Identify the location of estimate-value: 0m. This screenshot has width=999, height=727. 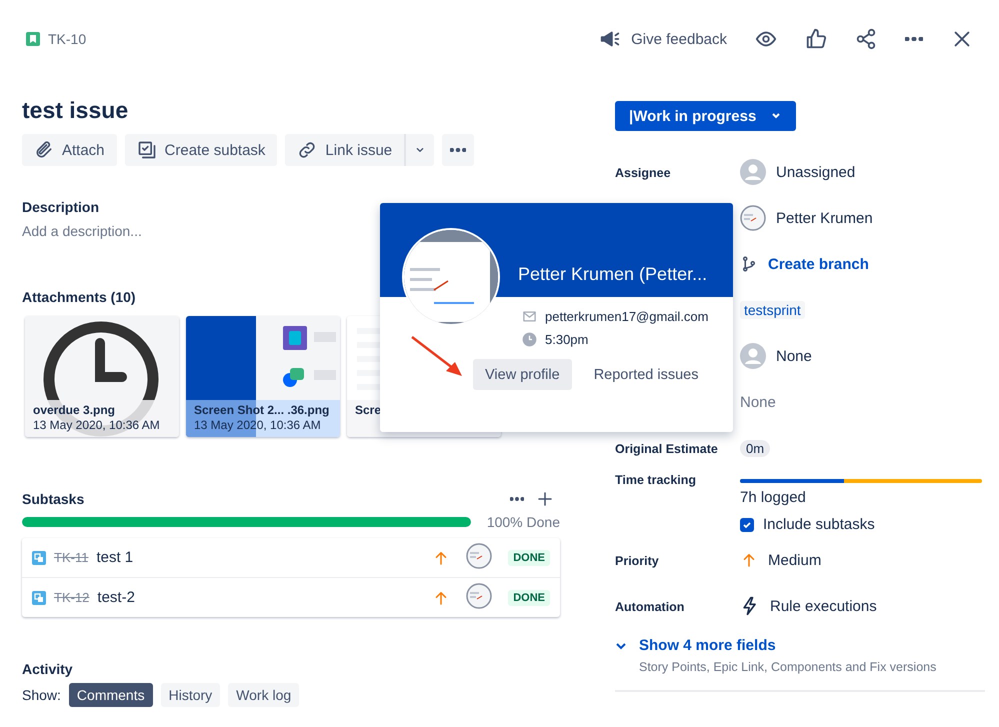
(755, 448).